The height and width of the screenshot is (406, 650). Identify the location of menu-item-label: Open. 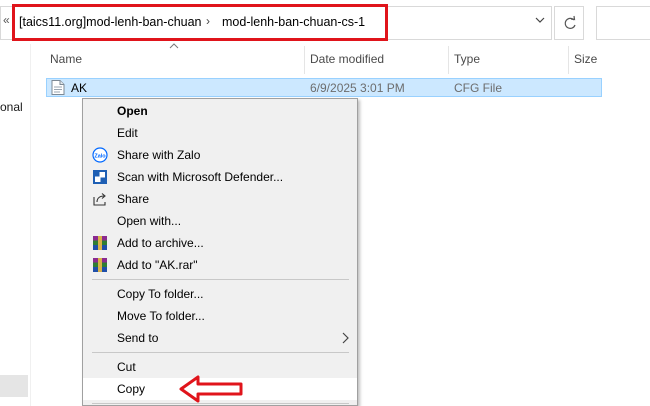
(132, 111).